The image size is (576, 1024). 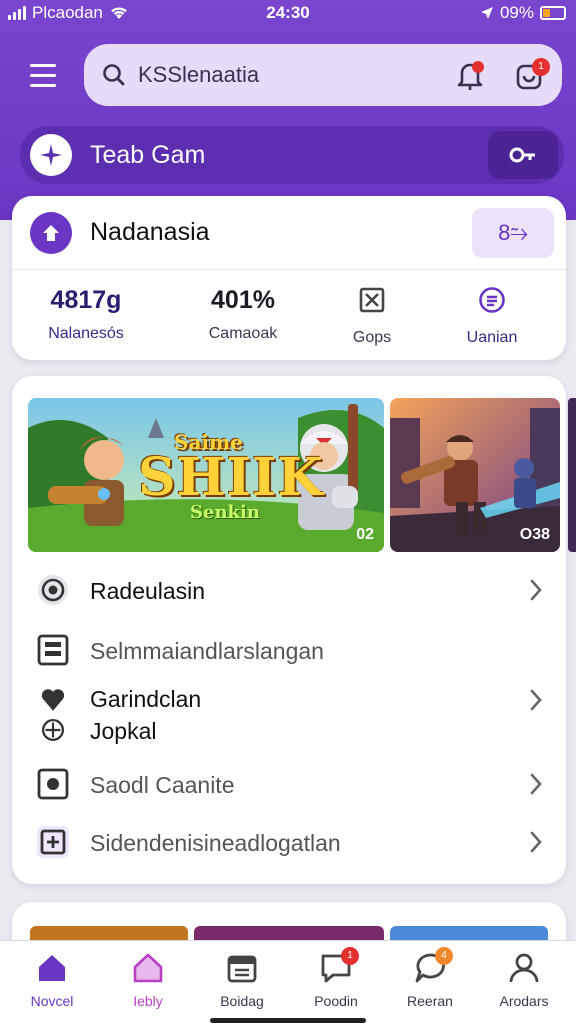 What do you see at coordinates (531, 75) in the screenshot?
I see `cart-button: 1` at bounding box center [531, 75].